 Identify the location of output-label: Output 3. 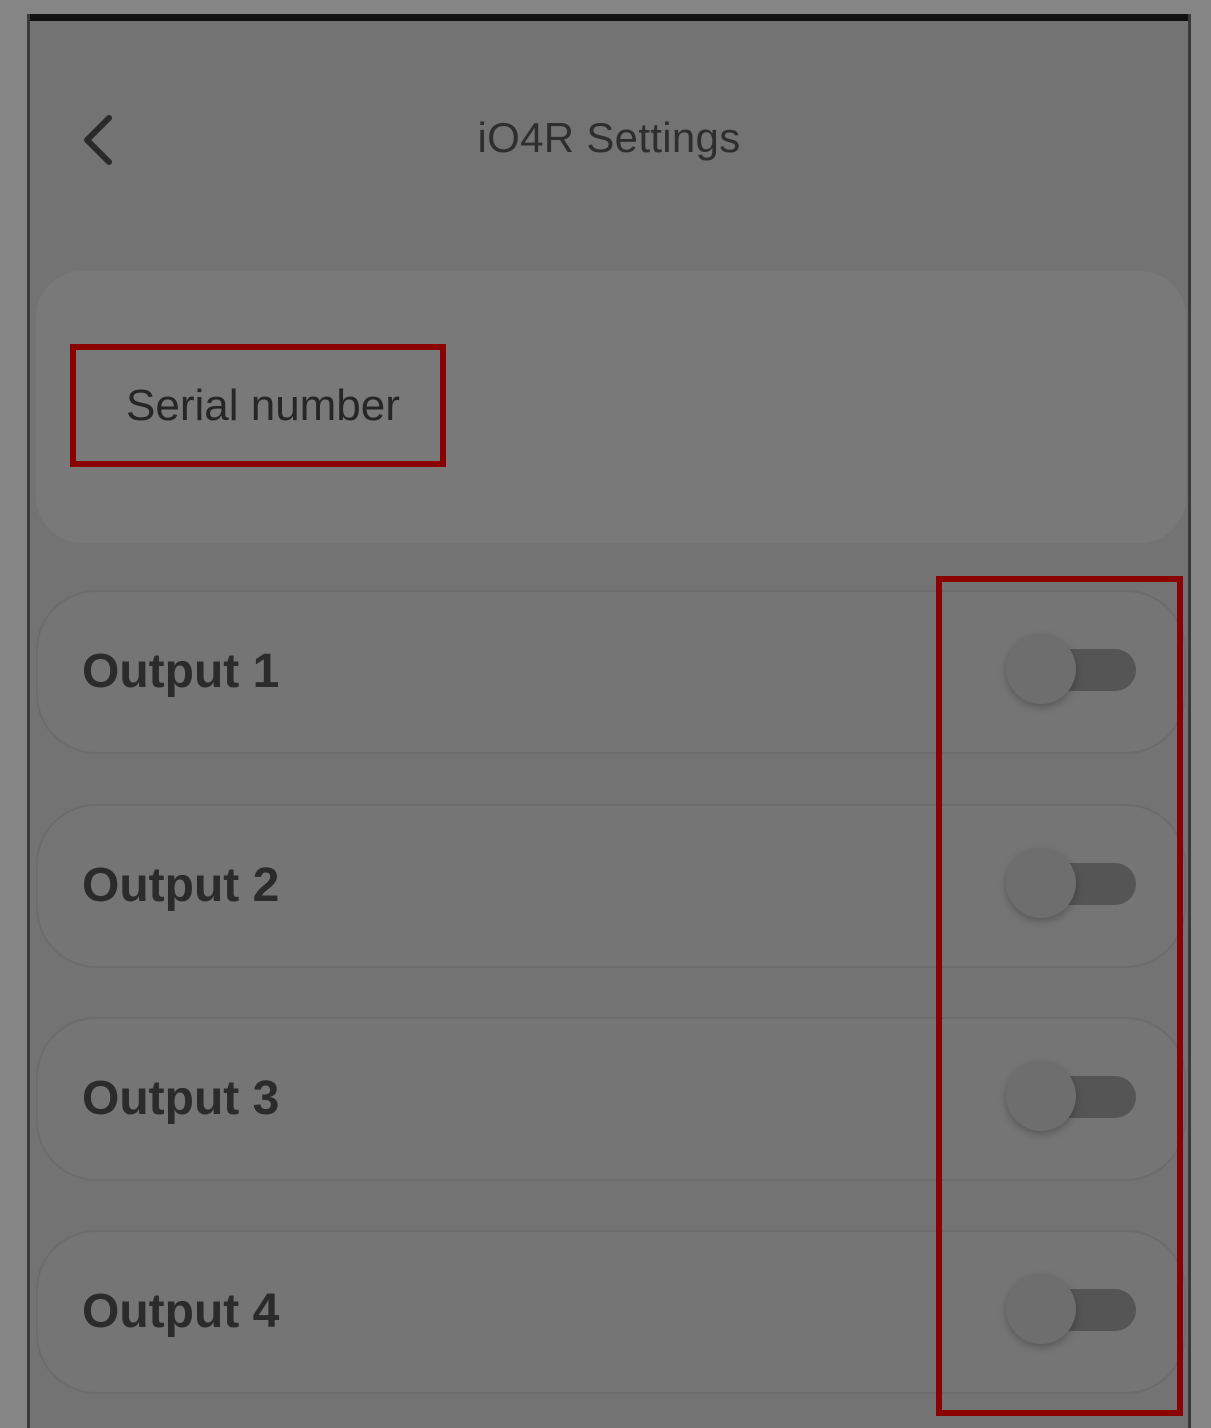
(181, 1098).